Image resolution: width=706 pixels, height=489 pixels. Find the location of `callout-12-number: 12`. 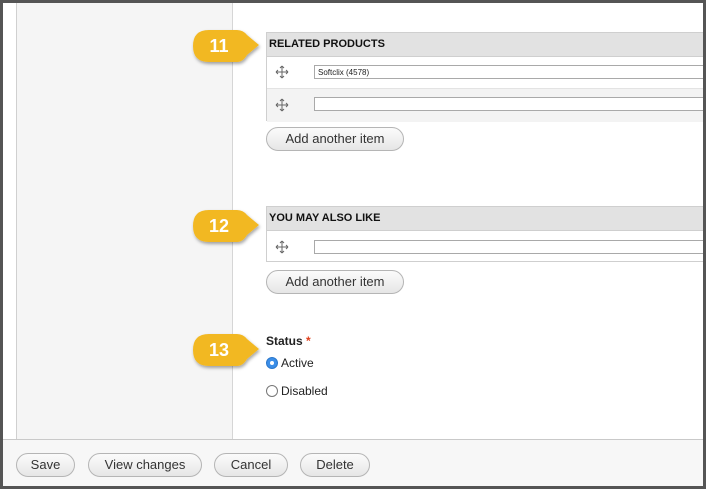

callout-12-number: 12 is located at coordinates (219, 226).